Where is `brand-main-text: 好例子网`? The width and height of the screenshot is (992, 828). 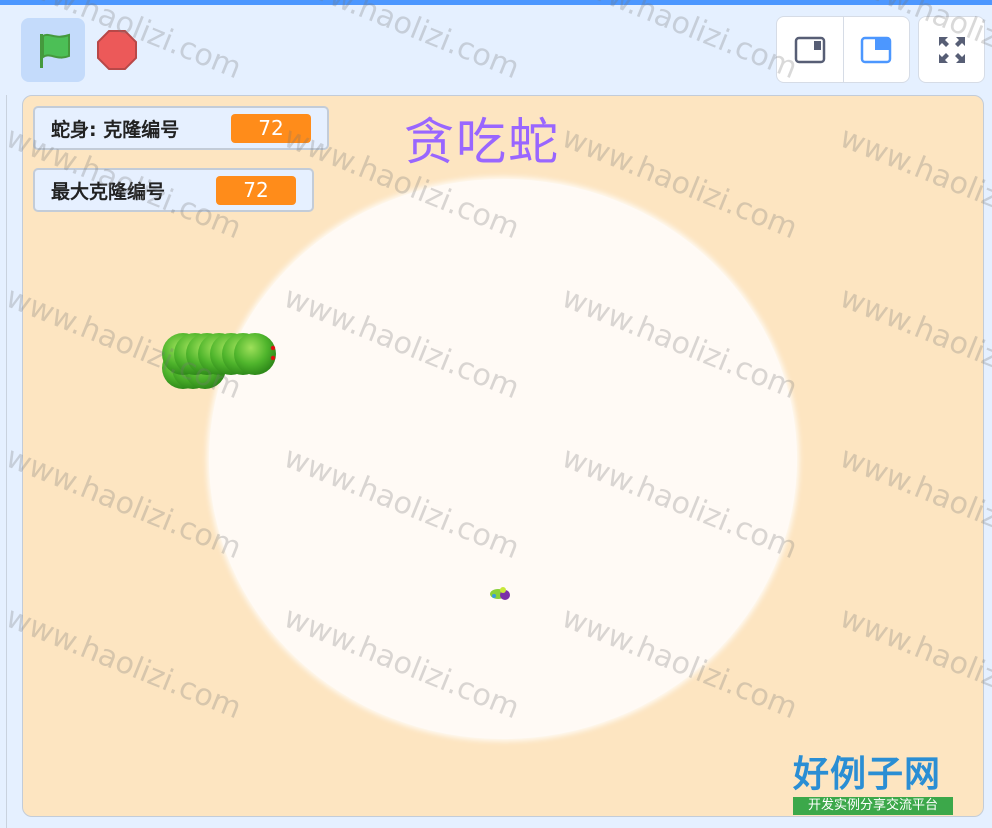 brand-main-text: 好例子网 is located at coordinates (867, 774).